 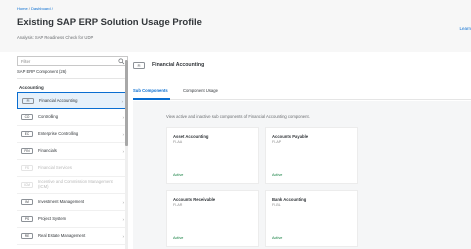 I want to click on sidebar-item-label: Real Estate Management, so click(x=62, y=235).